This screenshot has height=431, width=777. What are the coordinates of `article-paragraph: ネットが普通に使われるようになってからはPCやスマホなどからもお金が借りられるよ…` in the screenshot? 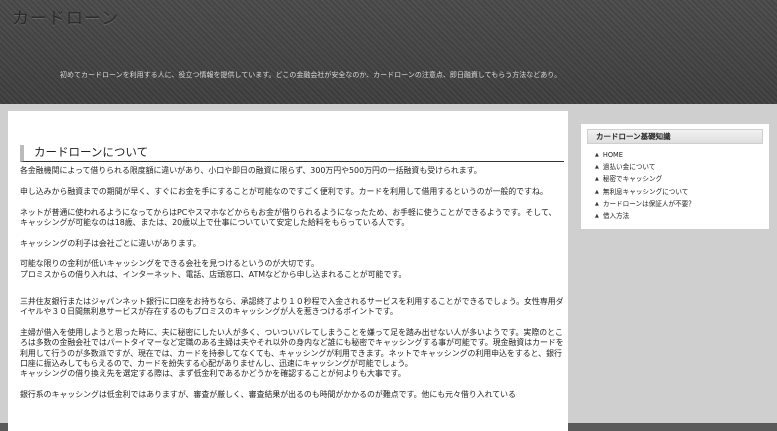 It's located at (288, 217).